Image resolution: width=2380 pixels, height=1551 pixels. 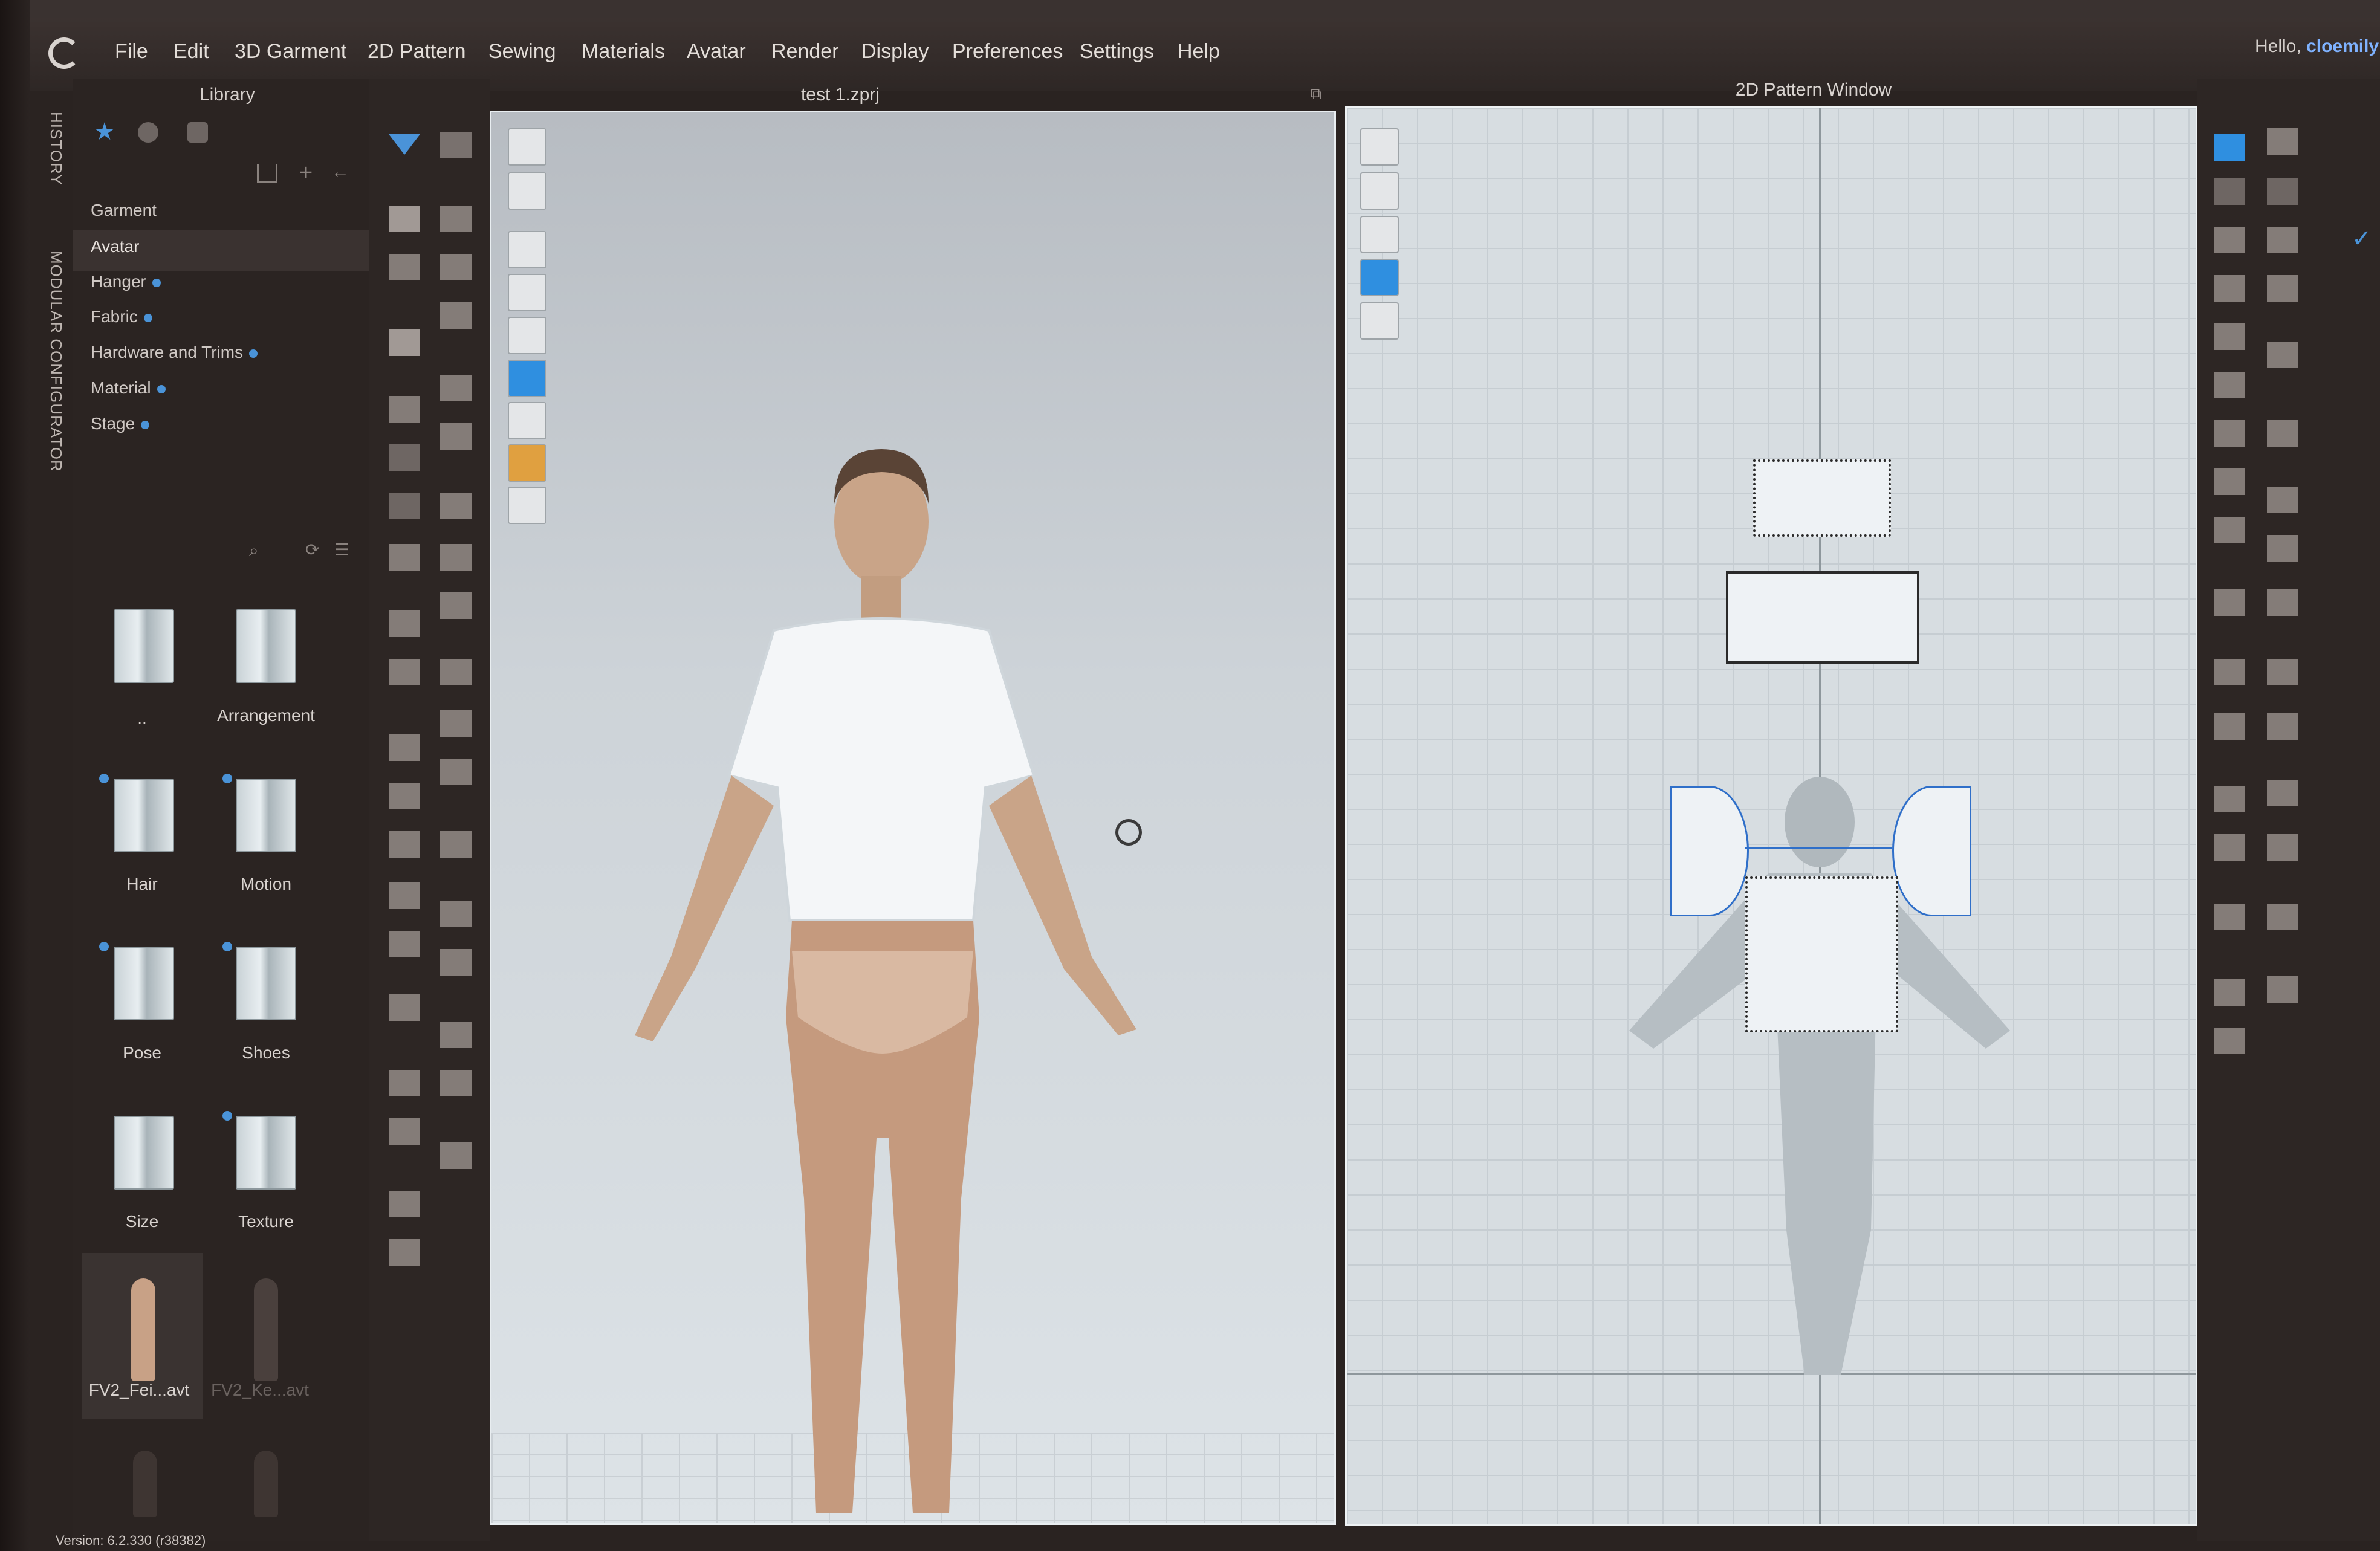 What do you see at coordinates (144, 983) in the screenshot?
I see `folder-pose-icon` at bounding box center [144, 983].